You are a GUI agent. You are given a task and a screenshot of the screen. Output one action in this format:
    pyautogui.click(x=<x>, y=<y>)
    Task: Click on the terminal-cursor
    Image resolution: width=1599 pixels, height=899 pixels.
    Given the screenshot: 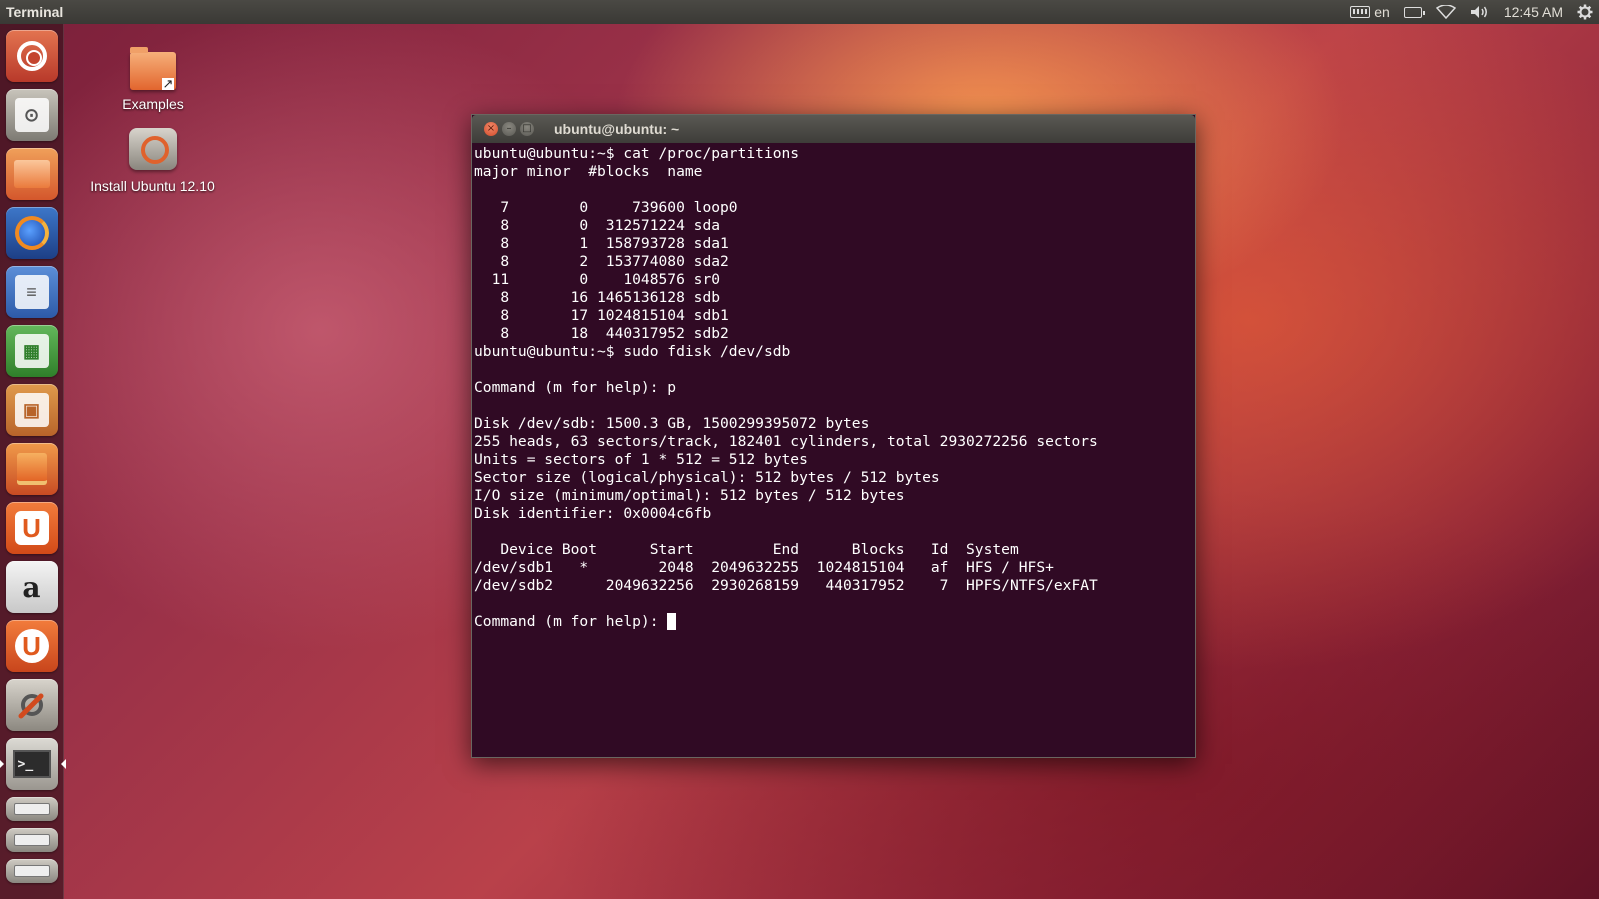 What is the action you would take?
    pyautogui.click(x=672, y=621)
    